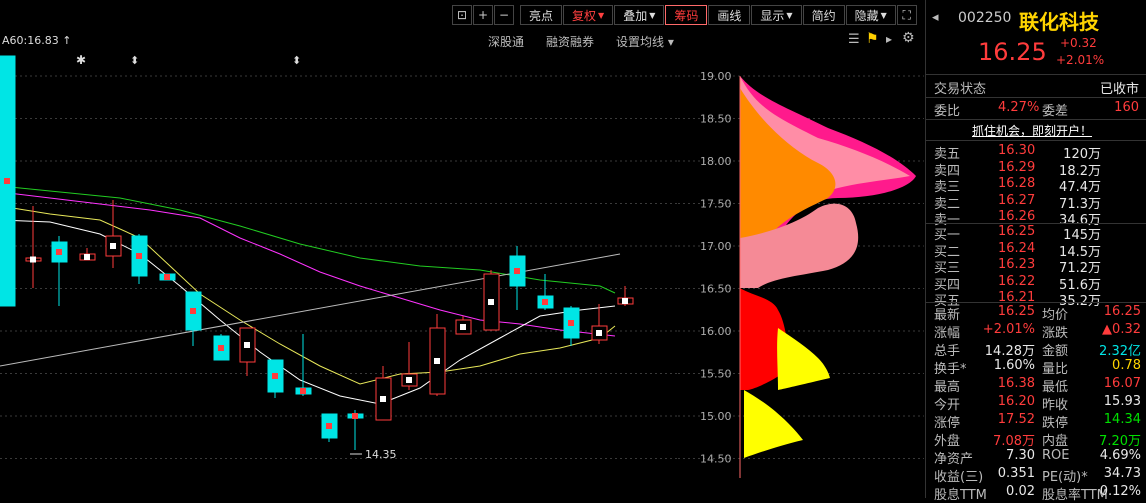 This screenshot has height=503, width=1146. I want to click on display-label: 显示, so click(772, 15).